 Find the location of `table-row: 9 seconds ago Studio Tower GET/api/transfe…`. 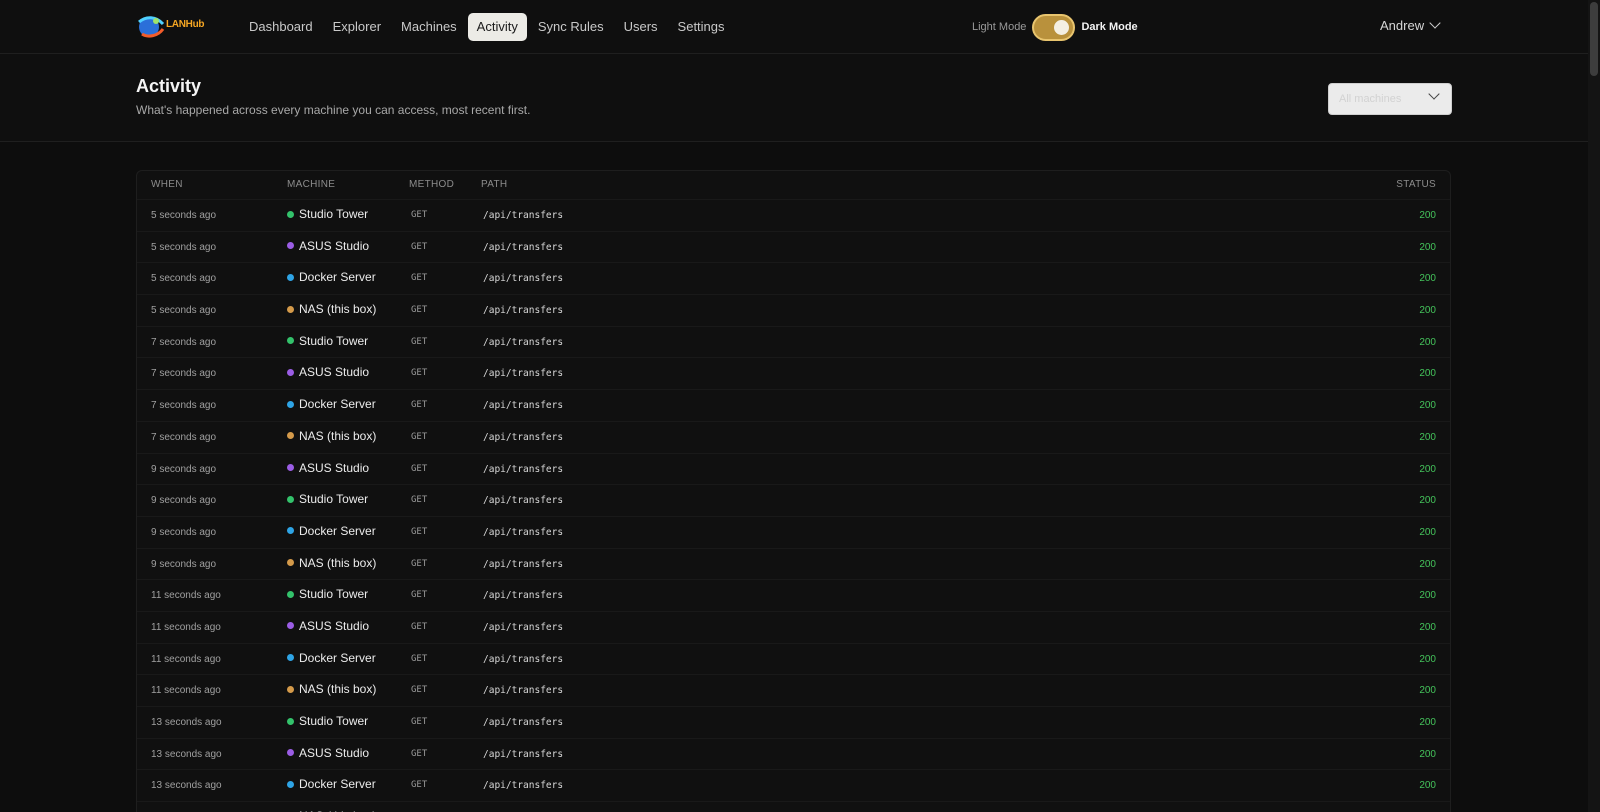

table-row: 9 seconds ago Studio Tower GET/api/transfe… is located at coordinates (793, 500).